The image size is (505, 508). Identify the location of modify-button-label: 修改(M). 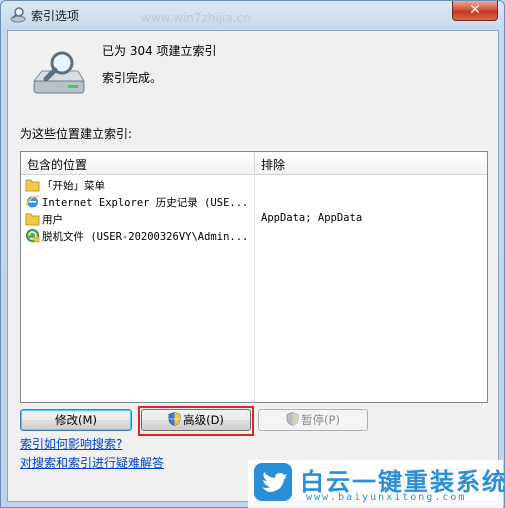
(76, 420).